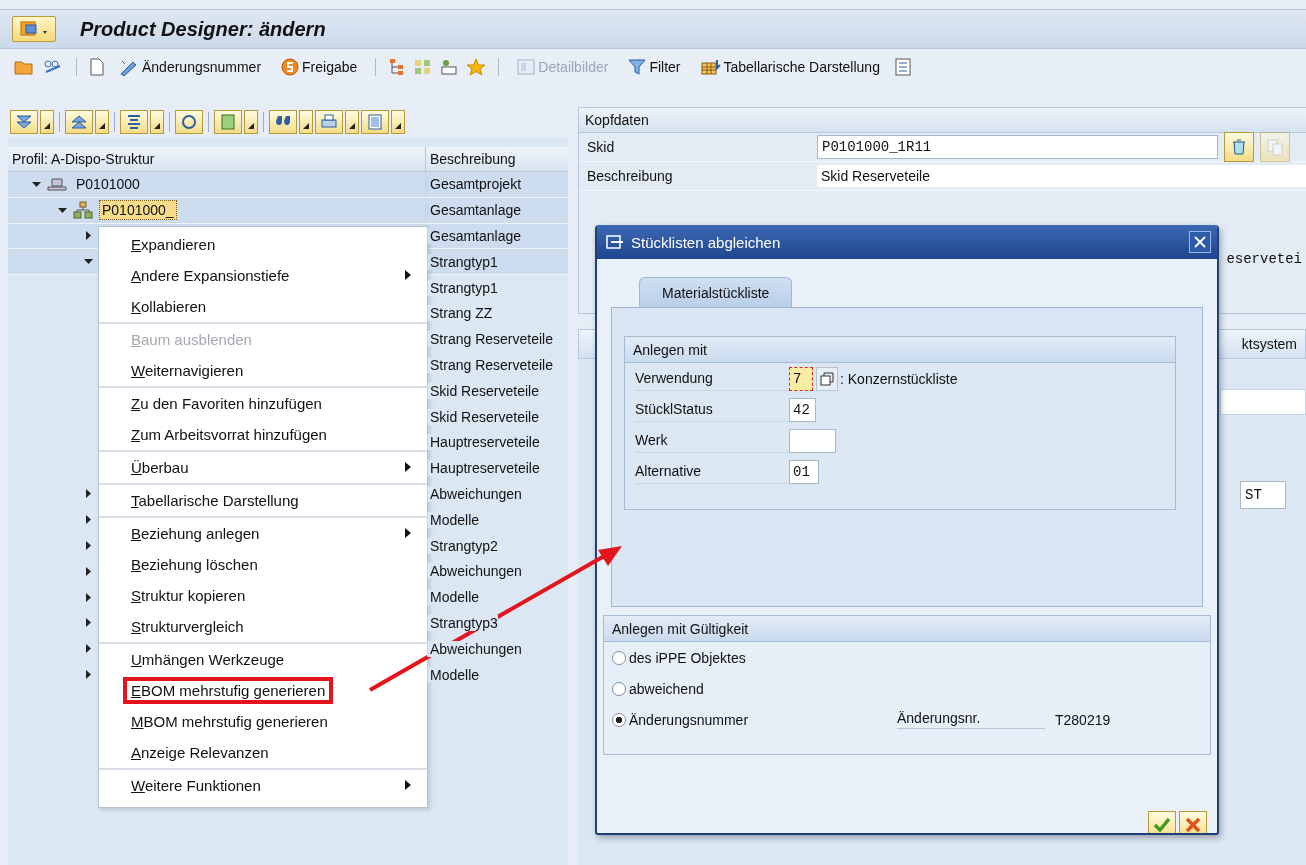 The width and height of the screenshot is (1306, 865). I want to click on toolbar-button: Freigabe, so click(319, 67).